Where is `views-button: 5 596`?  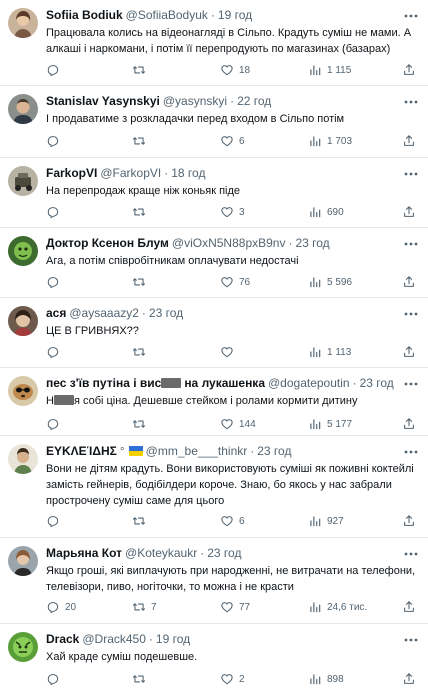
views-button: 5 596 is located at coordinates (330, 282).